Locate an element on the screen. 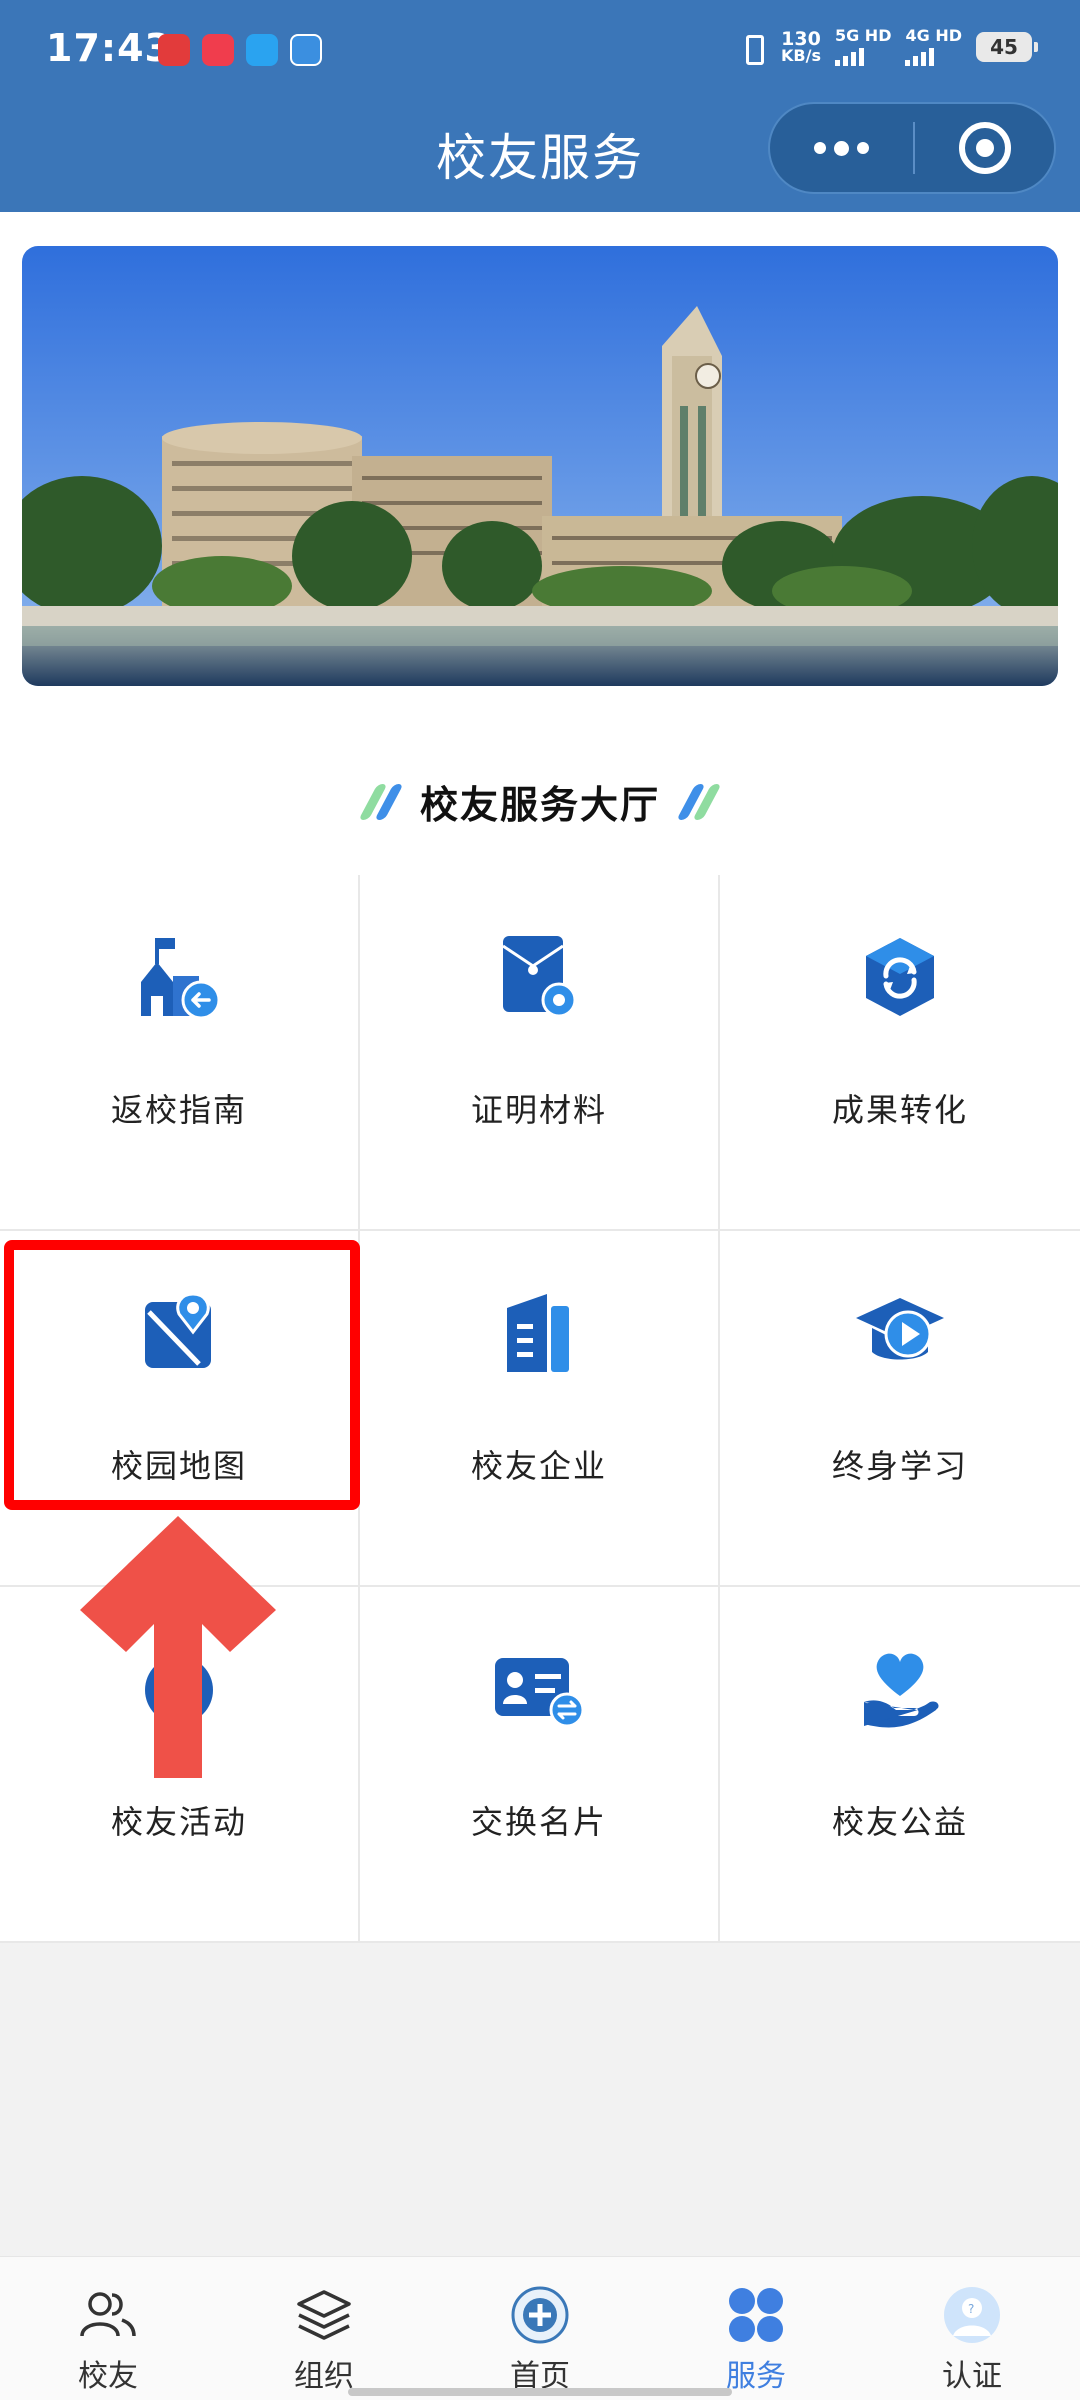 The image size is (1080, 2400). service-label: 交换名片 is located at coordinates (538, 1822).